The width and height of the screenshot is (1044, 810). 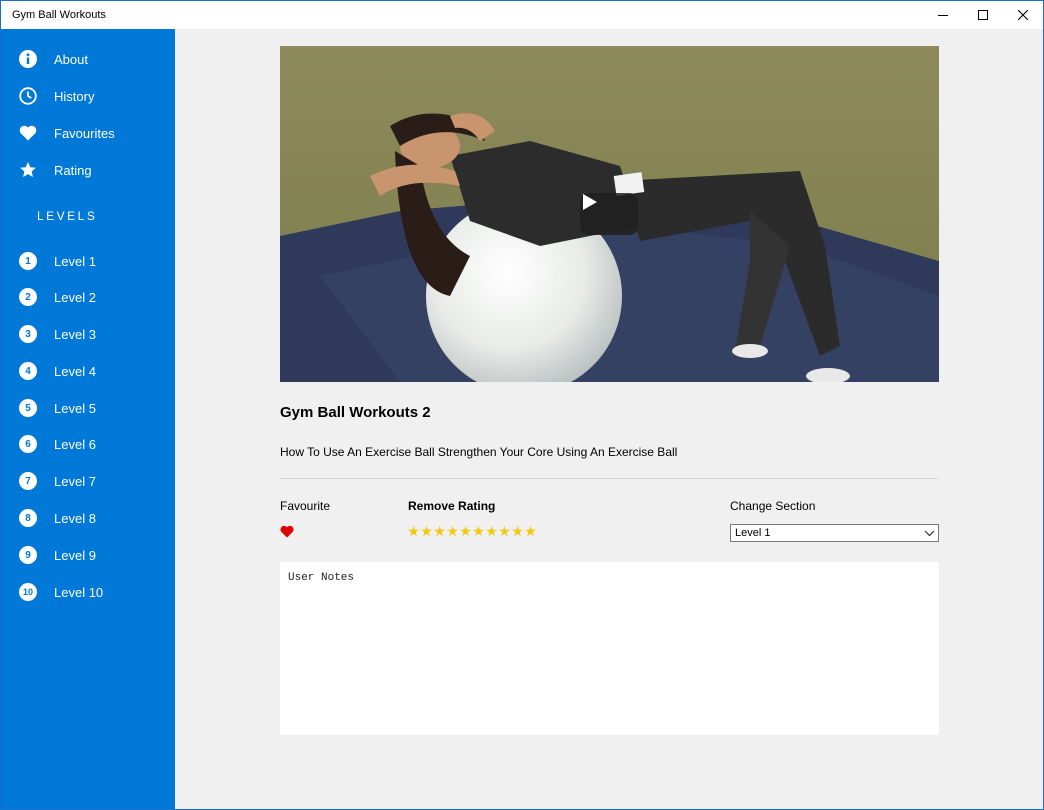 I want to click on sidebar-item-label: Level 3, so click(x=75, y=334).